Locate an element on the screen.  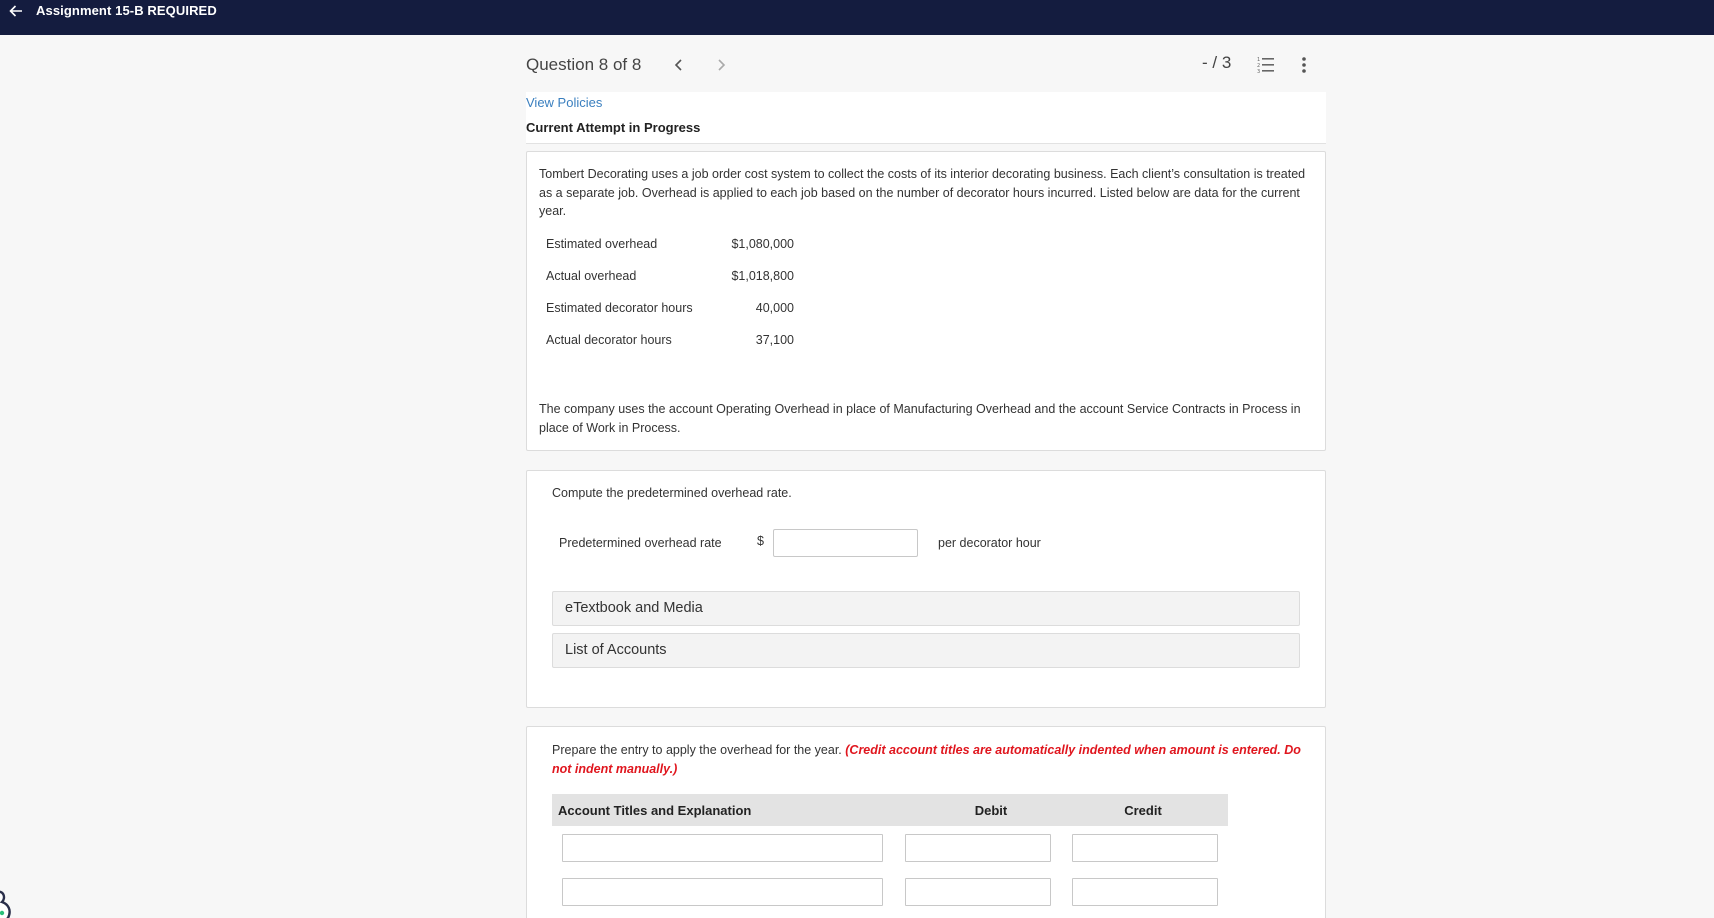
vertical-ellipsis-icon is located at coordinates (1304, 65).